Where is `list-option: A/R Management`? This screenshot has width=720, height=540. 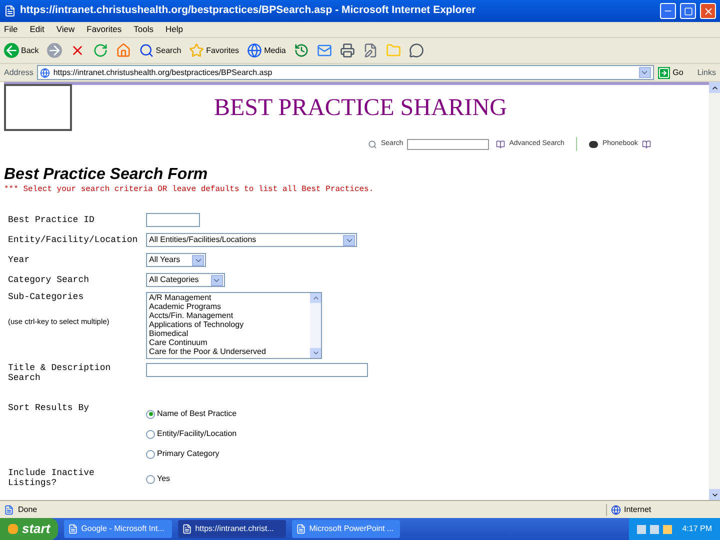
list-option: A/R Management is located at coordinates (229, 297).